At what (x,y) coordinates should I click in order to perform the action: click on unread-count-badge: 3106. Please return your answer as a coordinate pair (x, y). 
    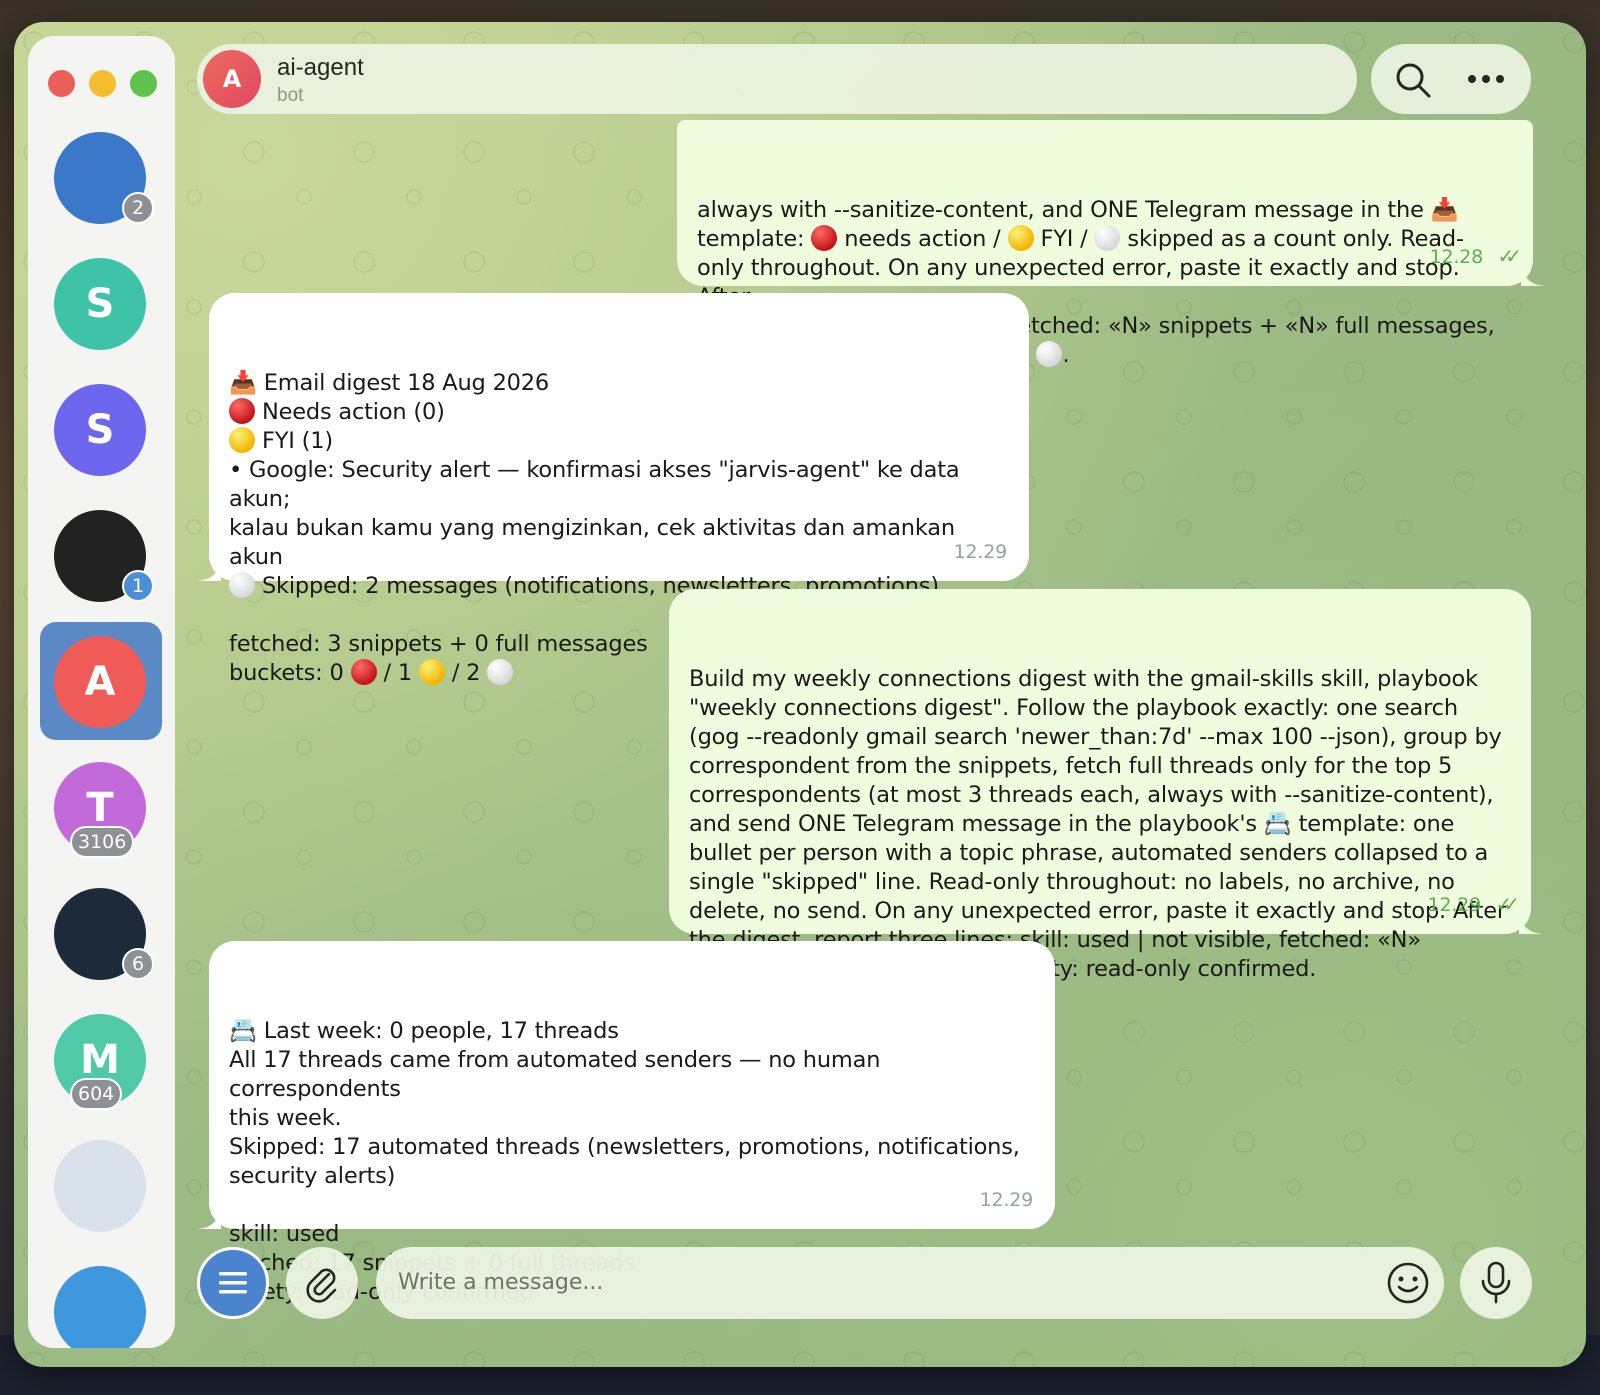
    Looking at the image, I should click on (102, 842).